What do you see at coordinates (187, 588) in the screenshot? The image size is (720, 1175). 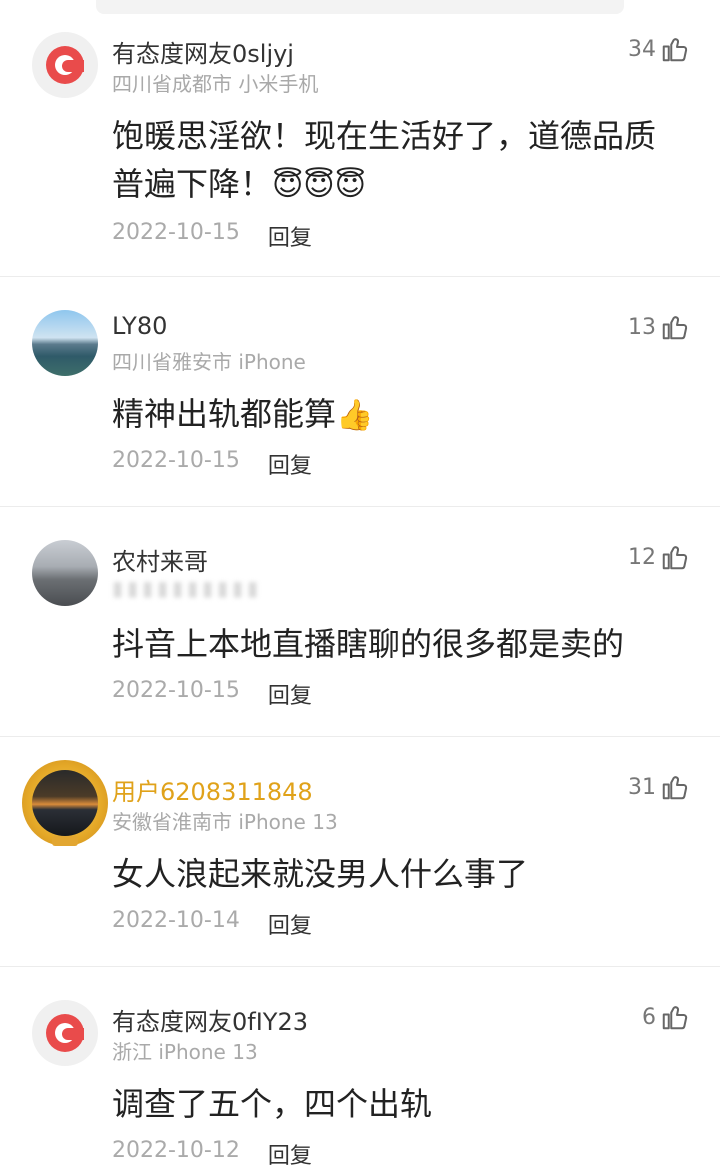 I see `user-location-blurred: ▮▮▮▮▮▮▮▮▮▮` at bounding box center [187, 588].